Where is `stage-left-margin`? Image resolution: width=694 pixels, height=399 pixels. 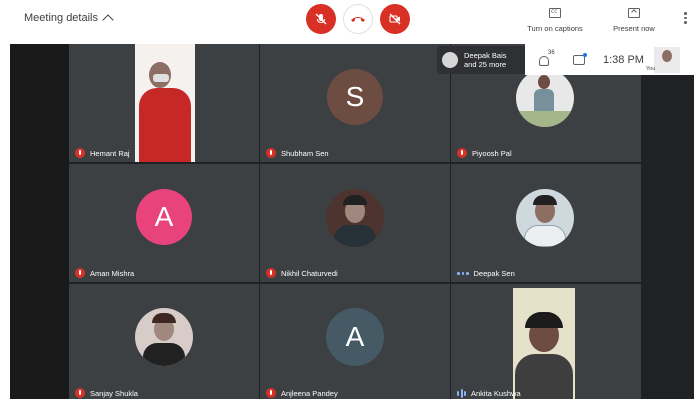 stage-left-margin is located at coordinates (39, 221).